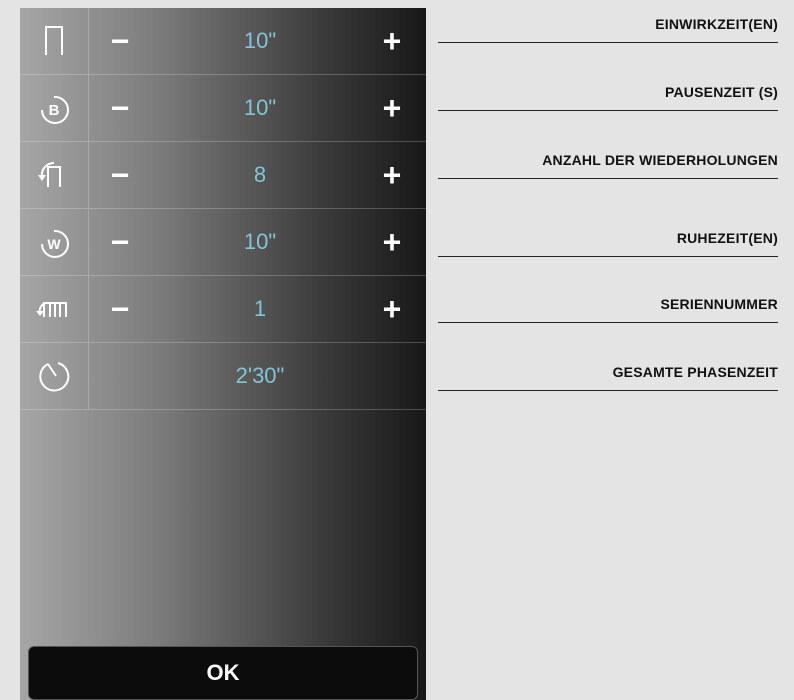 The width and height of the screenshot is (794, 700). What do you see at coordinates (260, 174) in the screenshot?
I see `repetitions-value: 8` at bounding box center [260, 174].